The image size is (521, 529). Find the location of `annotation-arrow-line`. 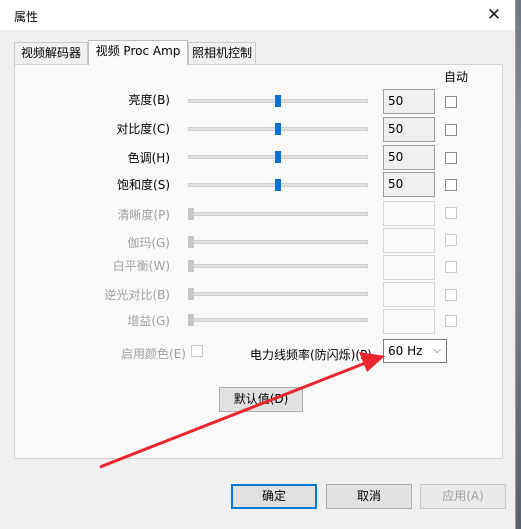

annotation-arrow-line is located at coordinates (234, 414).